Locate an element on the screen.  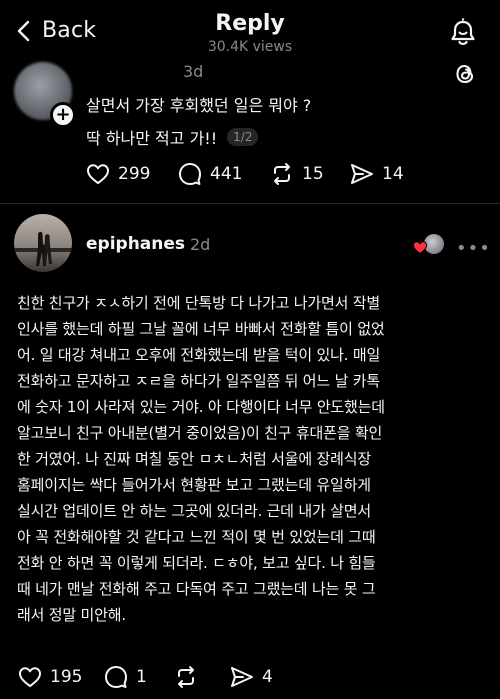
page-indicator: 1/2 is located at coordinates (243, 137).